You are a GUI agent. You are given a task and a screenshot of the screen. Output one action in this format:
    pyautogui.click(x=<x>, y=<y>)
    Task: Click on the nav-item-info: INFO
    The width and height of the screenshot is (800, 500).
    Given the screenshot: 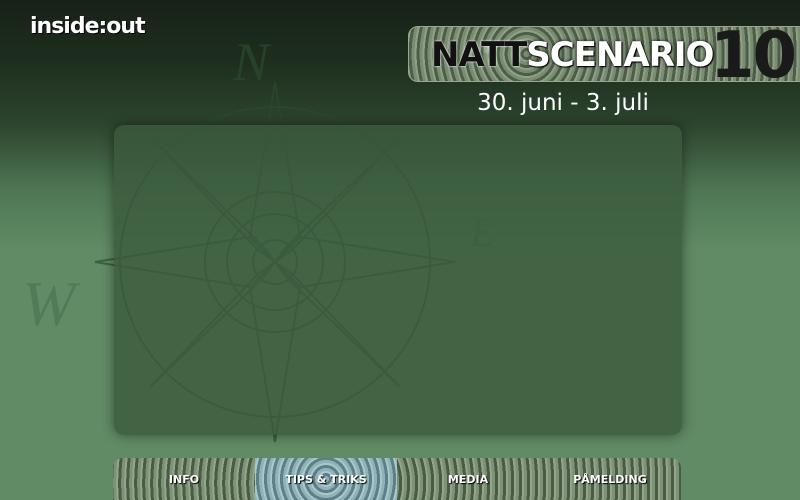 What is the action you would take?
    pyautogui.click(x=184, y=479)
    